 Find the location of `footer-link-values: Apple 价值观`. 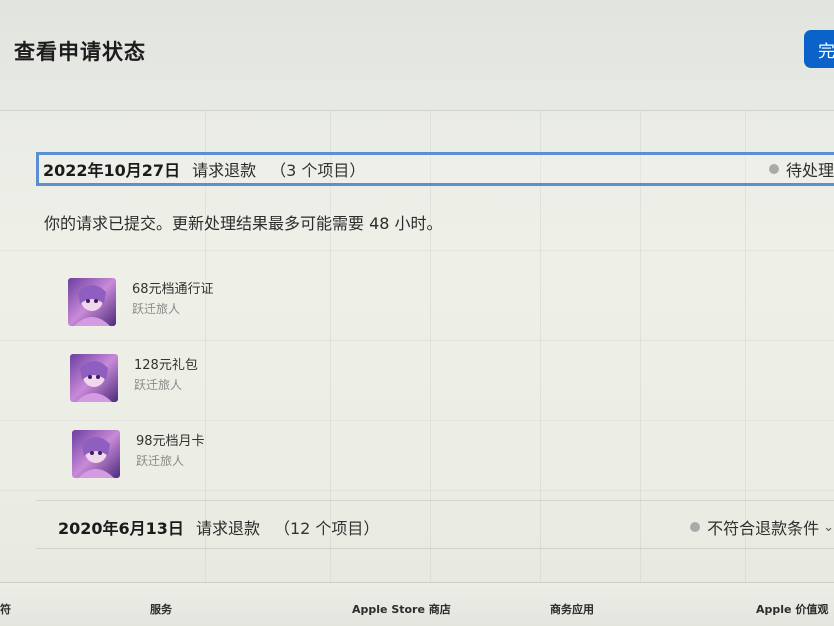

footer-link-values: Apple 价值观 is located at coordinates (792, 609).